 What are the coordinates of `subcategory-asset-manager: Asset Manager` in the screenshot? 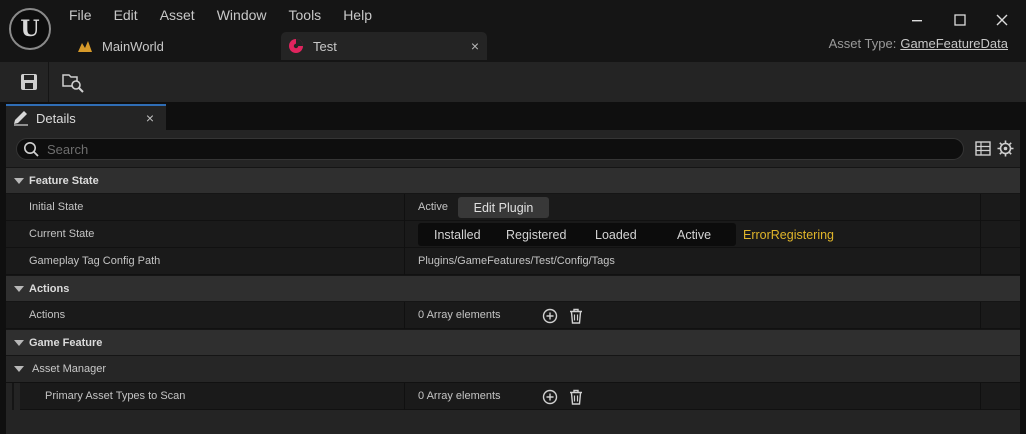 It's located at (513, 369).